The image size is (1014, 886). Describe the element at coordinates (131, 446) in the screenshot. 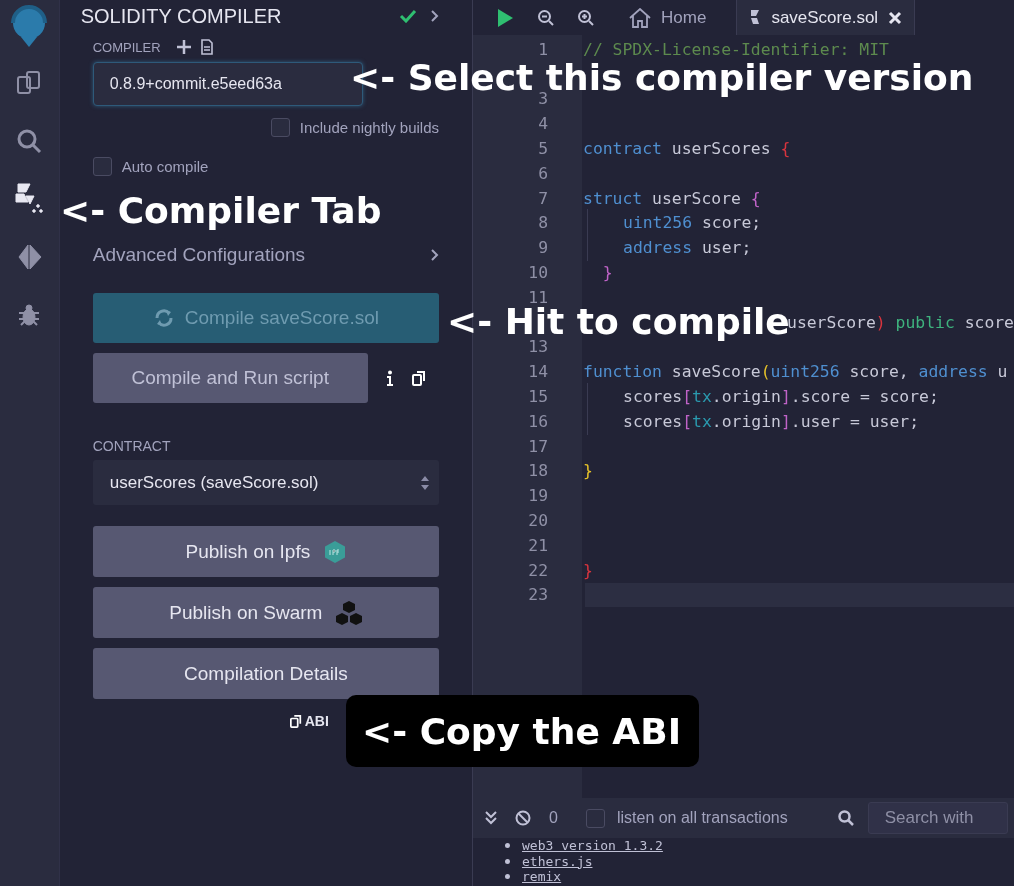

I see `contract-label: CONTRACT` at that location.